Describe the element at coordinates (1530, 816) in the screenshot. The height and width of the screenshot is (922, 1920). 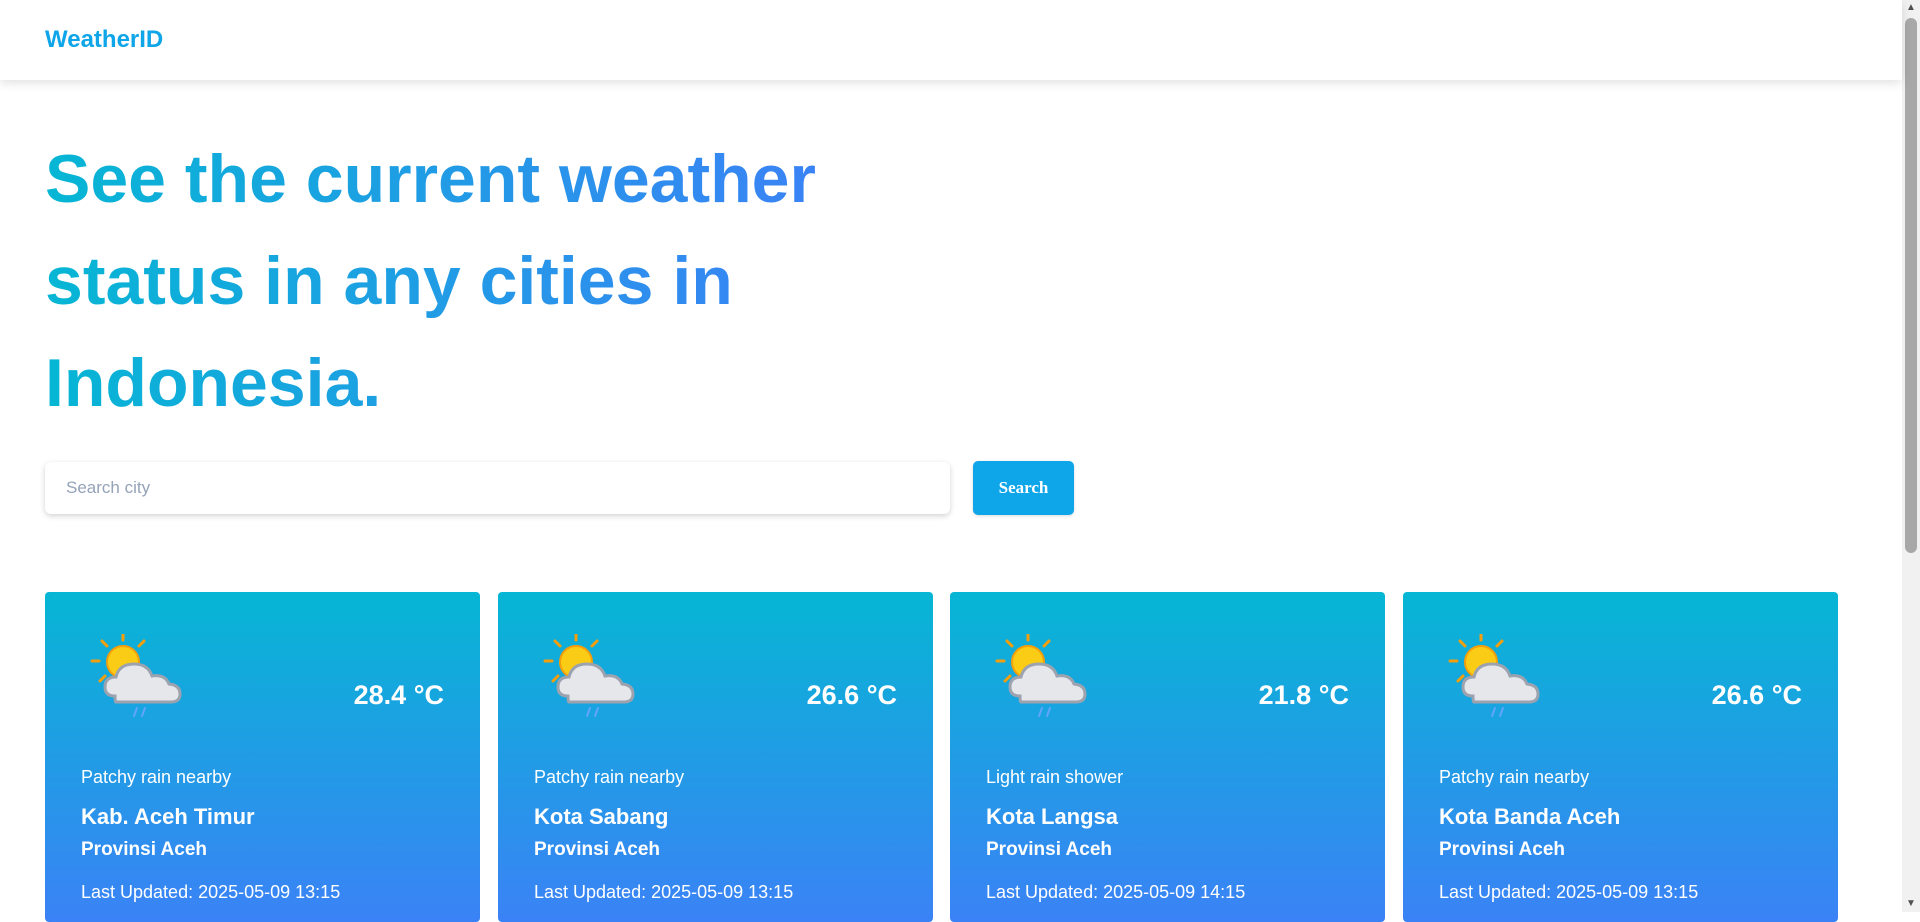
I see `city-name: Kota Banda Aceh` at that location.